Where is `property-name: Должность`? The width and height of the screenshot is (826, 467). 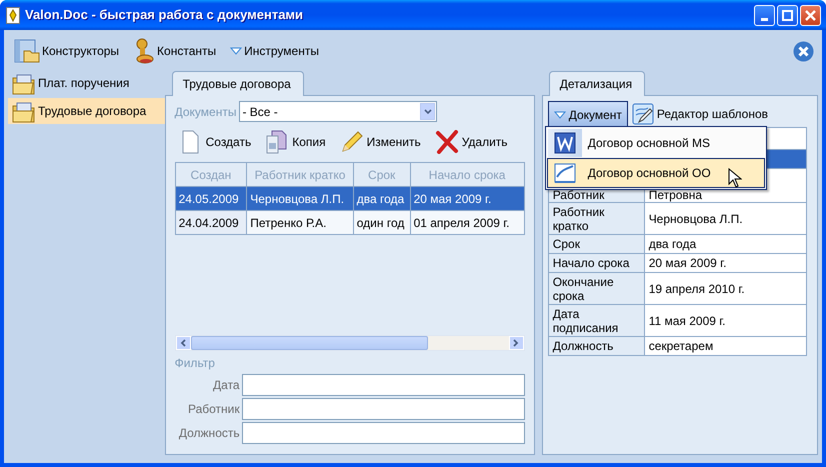
property-name: Должность is located at coordinates (596, 346).